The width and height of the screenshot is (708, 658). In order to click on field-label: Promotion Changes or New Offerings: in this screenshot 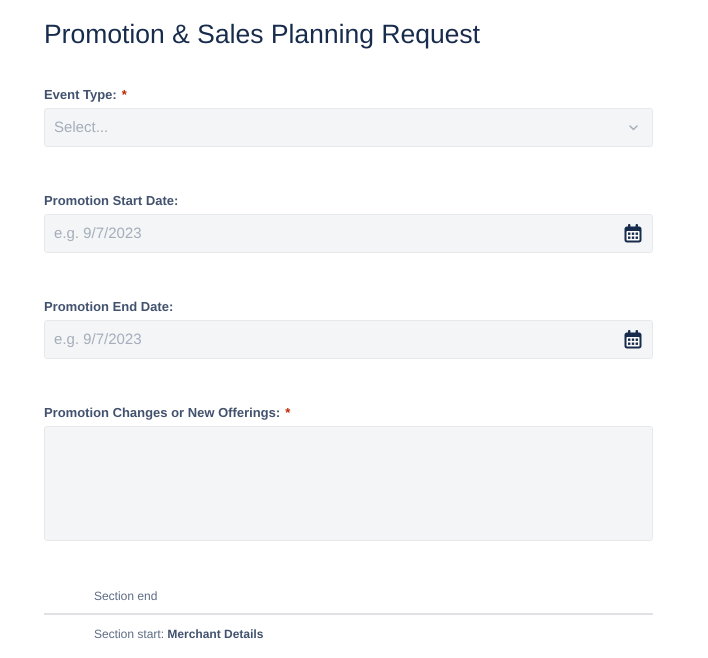, I will do `click(162, 412)`.